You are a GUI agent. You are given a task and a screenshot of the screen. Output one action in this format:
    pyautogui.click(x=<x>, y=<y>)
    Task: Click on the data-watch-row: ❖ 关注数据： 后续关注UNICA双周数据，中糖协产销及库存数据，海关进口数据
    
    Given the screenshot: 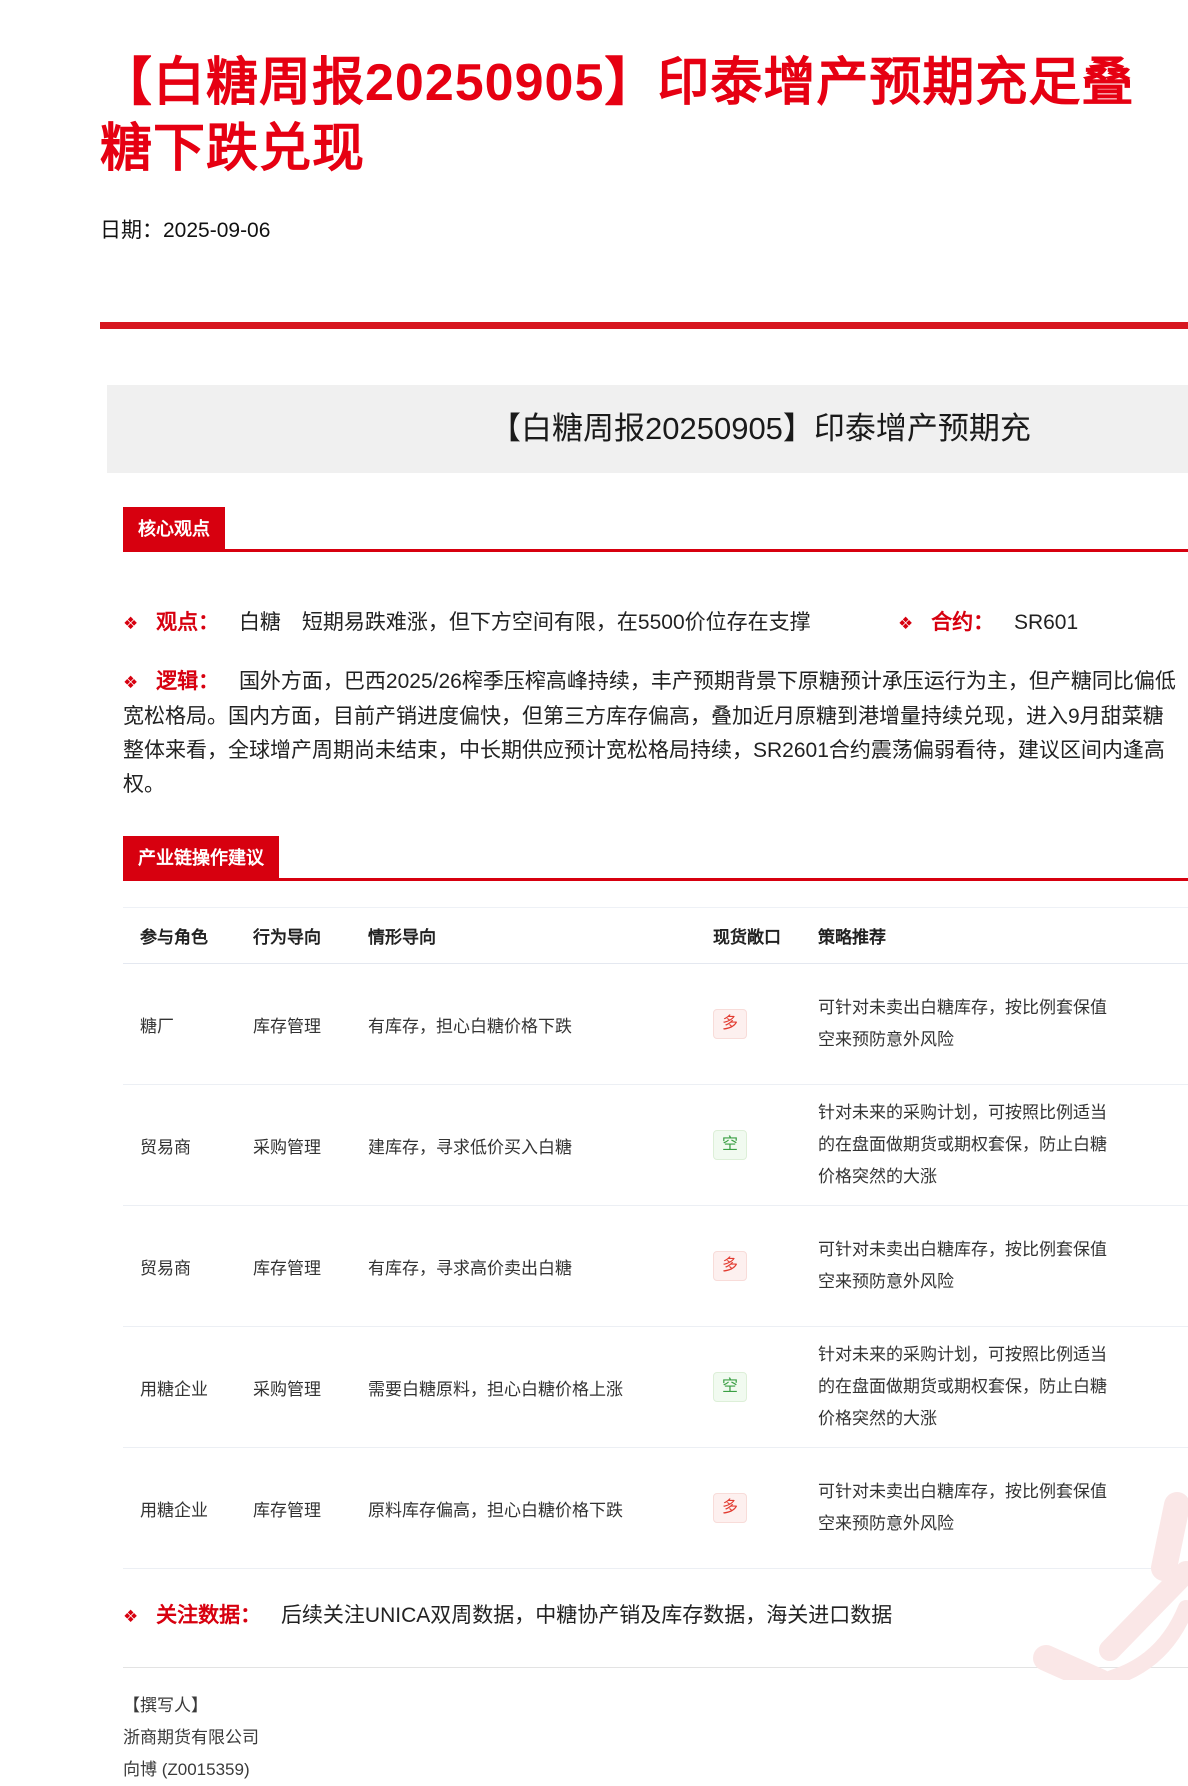 What is the action you would take?
    pyautogui.click(x=655, y=1614)
    